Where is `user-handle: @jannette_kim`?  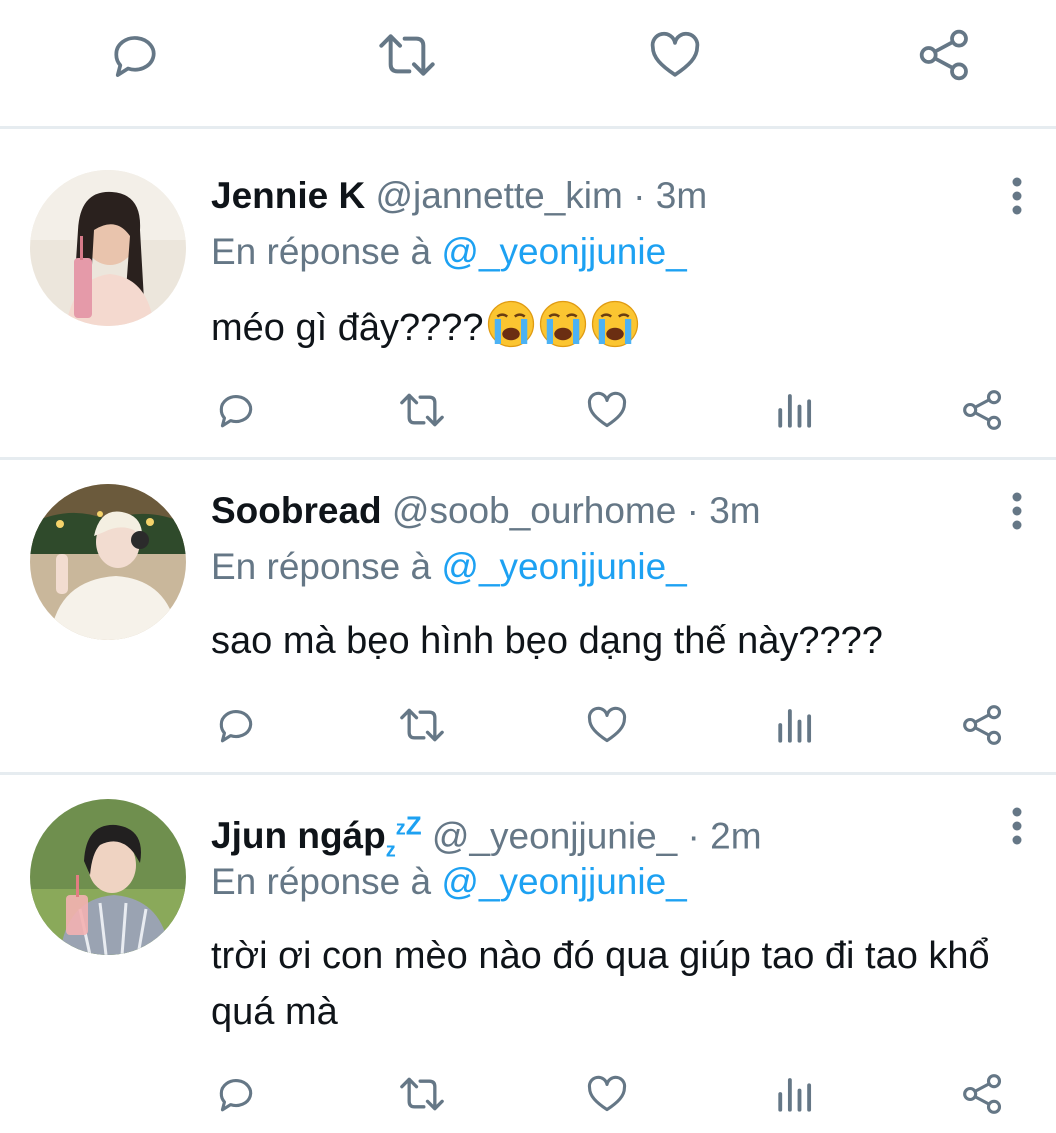 user-handle: @jannette_kim is located at coordinates (499, 195).